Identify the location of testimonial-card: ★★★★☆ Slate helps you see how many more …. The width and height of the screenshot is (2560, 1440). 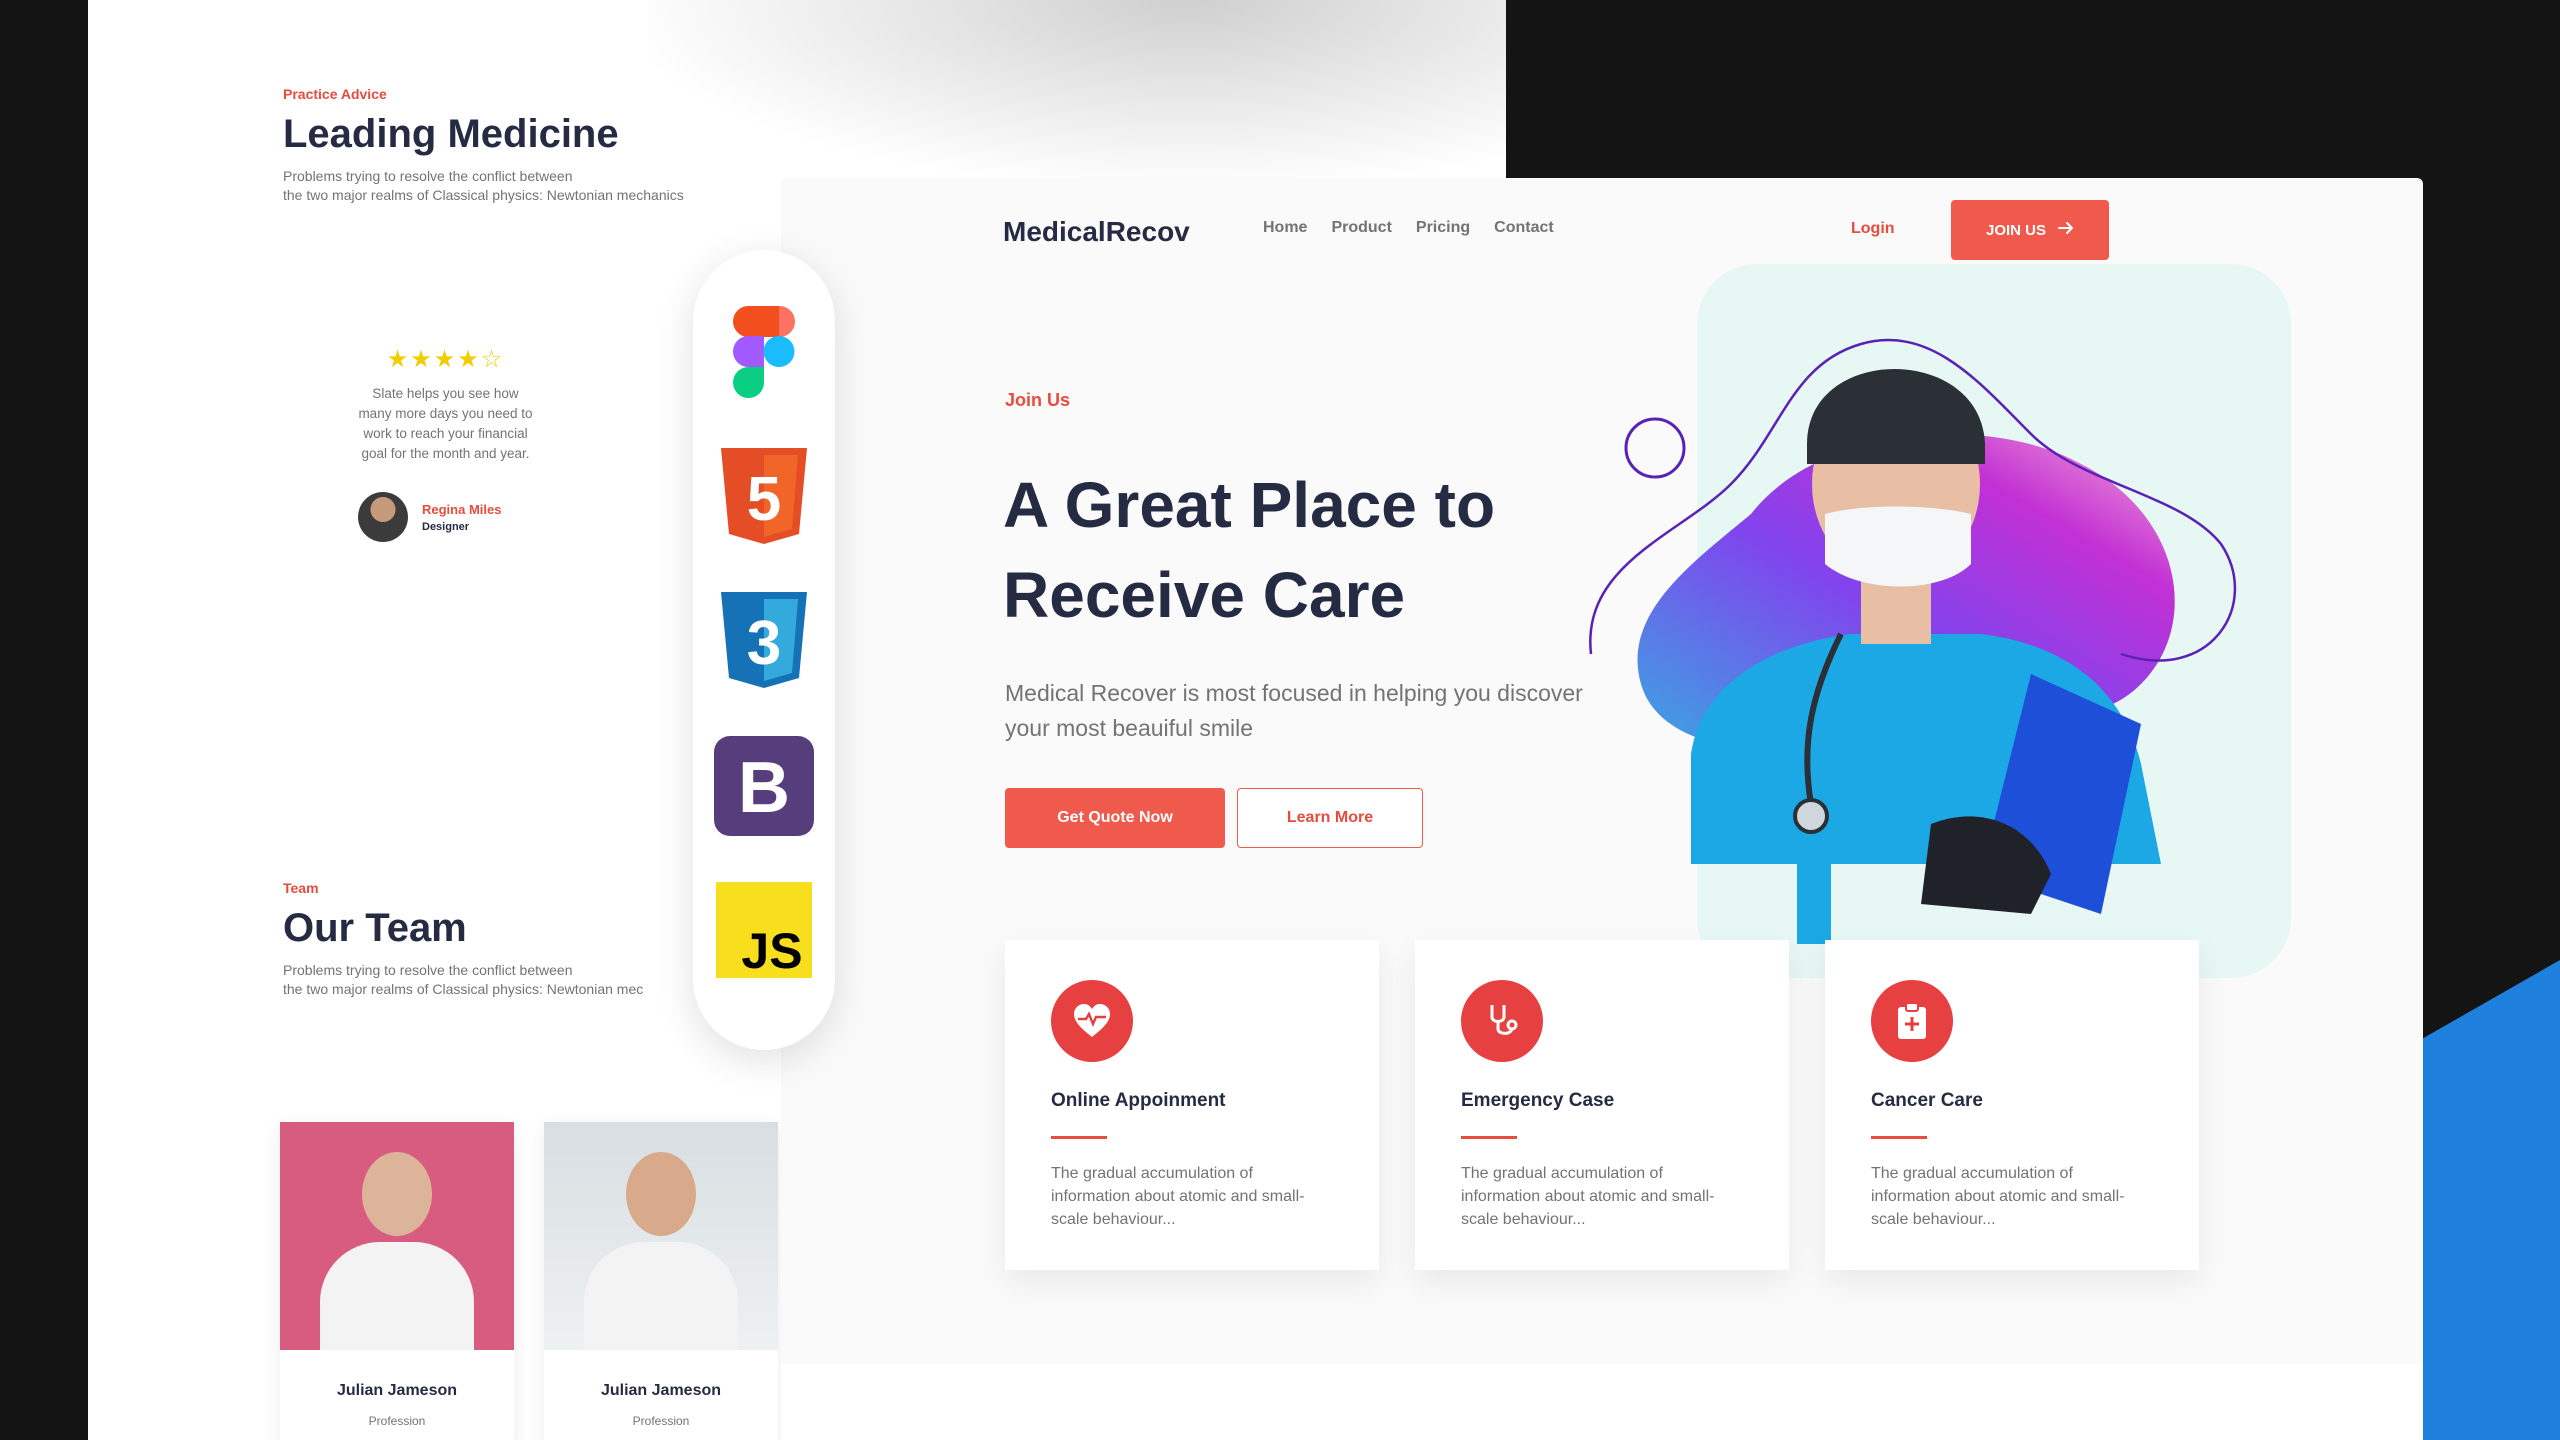
(445, 443).